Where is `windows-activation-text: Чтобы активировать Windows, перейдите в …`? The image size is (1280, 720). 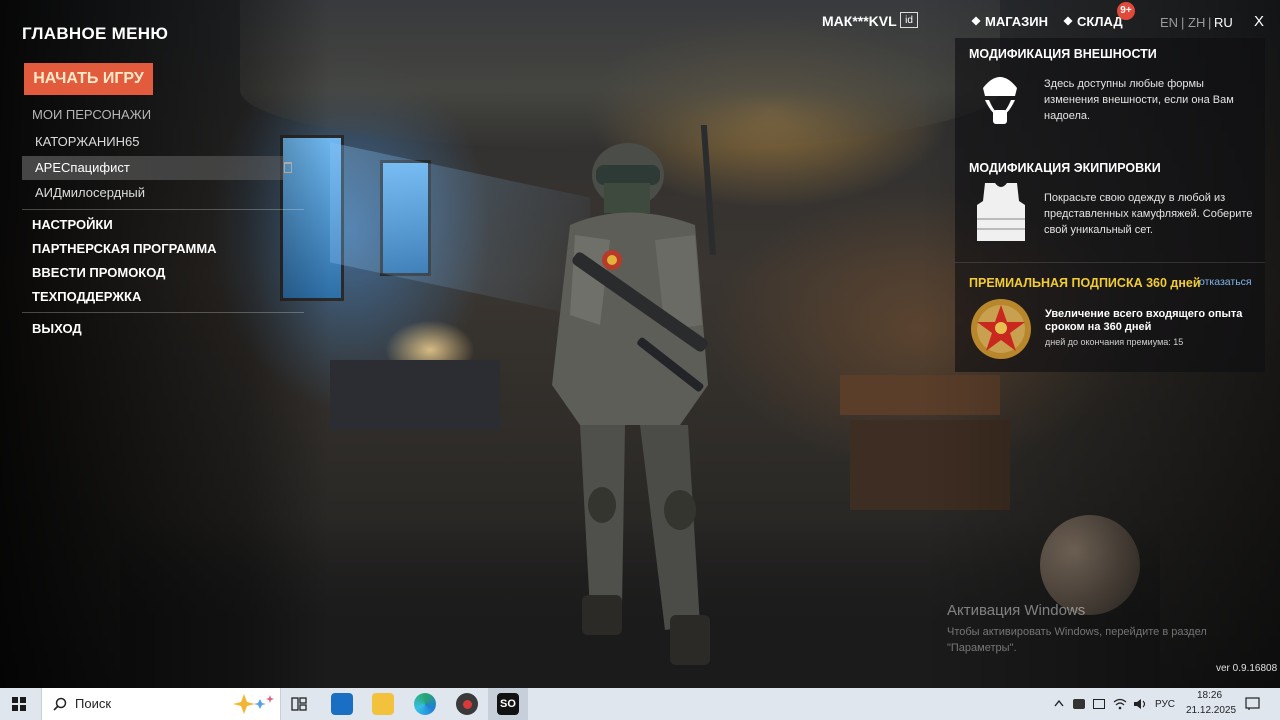
windows-activation-text: Чтобы активировать Windows, перейдите в … is located at coordinates (1077, 640).